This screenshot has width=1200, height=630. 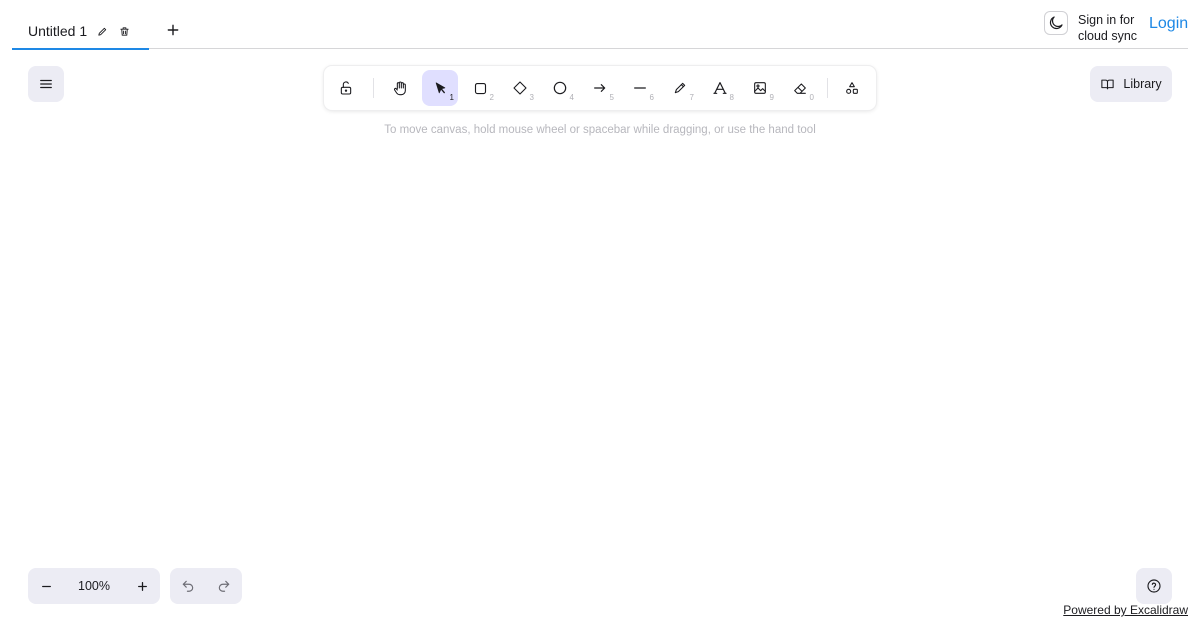 I want to click on shortcut-key: 3, so click(x=531, y=97).